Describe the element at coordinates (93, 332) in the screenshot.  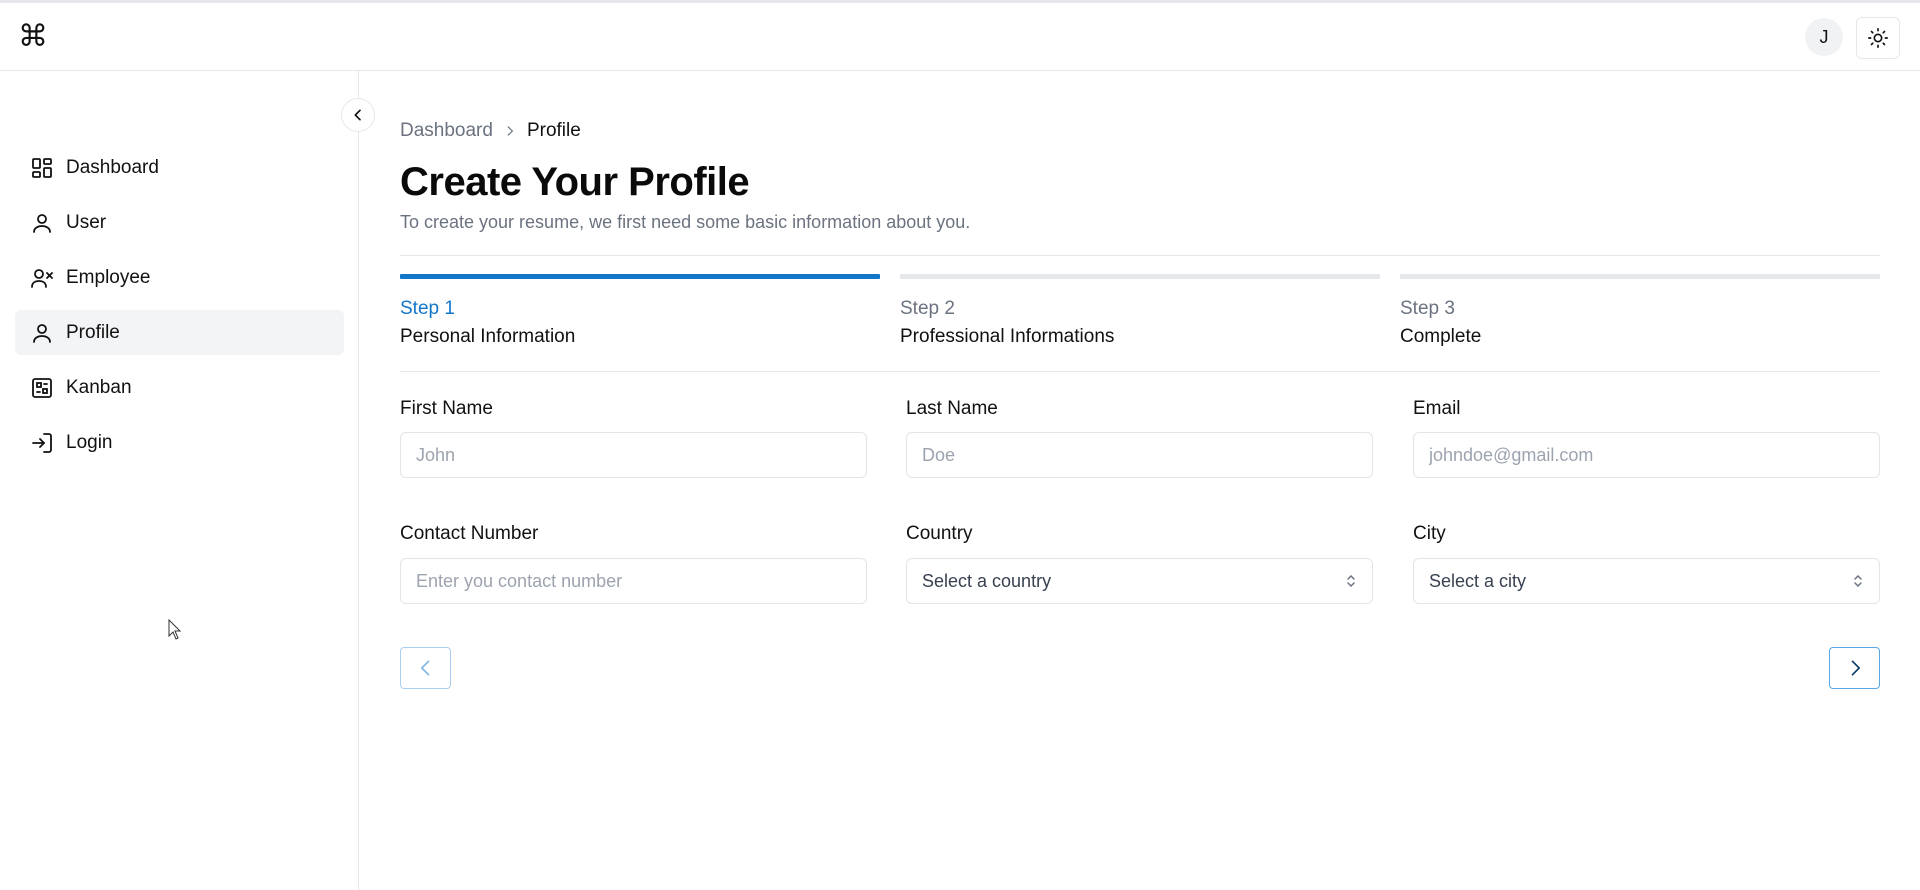
I see `sidebar-item-label: Profile` at that location.